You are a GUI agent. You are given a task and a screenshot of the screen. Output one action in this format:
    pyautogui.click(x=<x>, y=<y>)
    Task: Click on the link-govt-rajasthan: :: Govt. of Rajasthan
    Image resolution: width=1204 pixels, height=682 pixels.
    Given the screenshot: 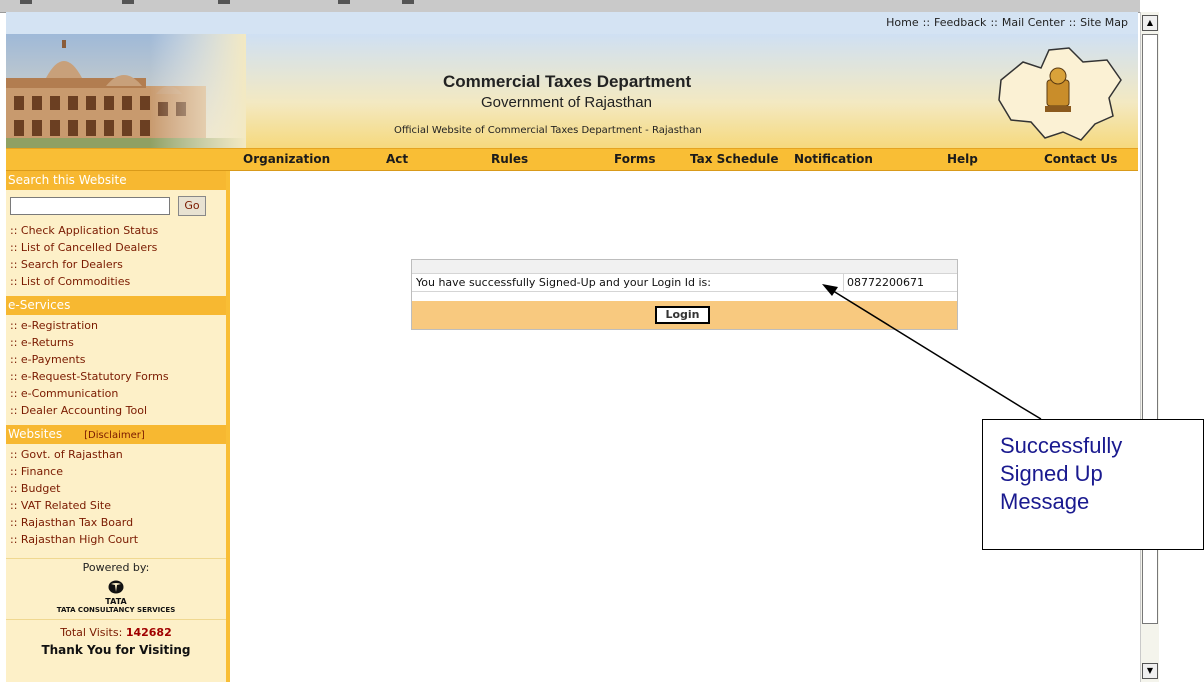 What is the action you would take?
    pyautogui.click(x=118, y=454)
    